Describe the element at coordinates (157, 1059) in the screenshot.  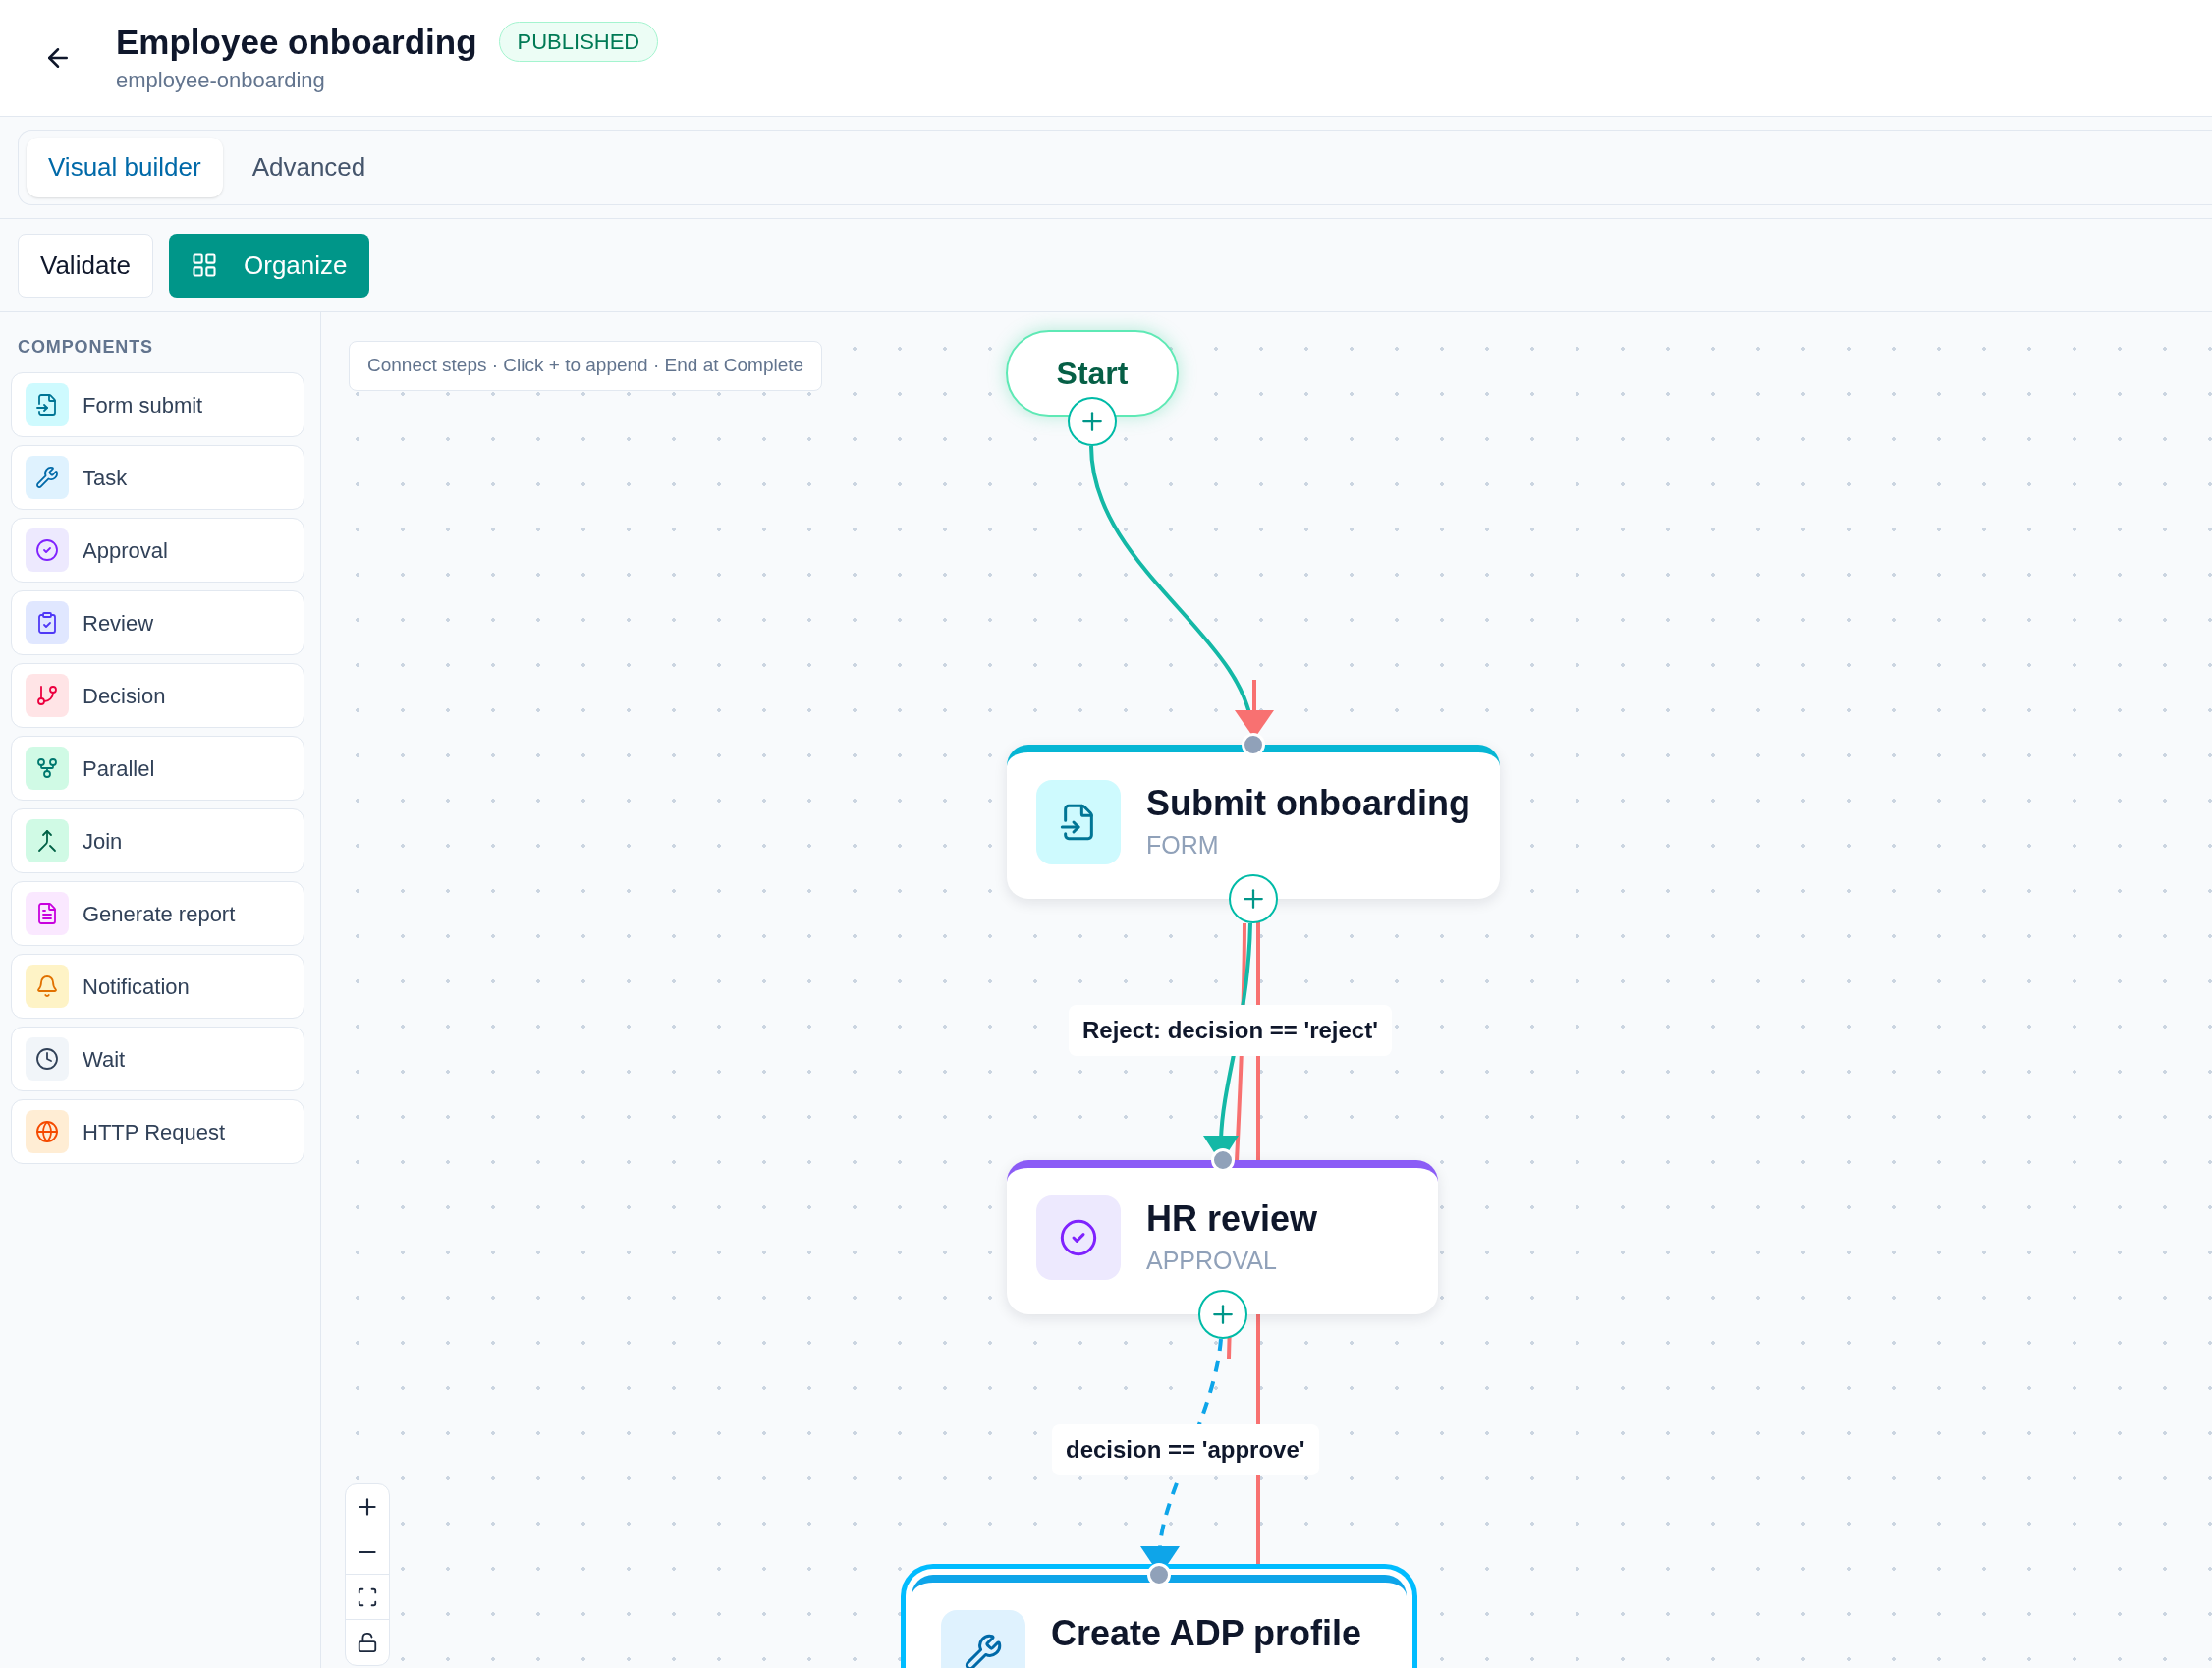
I see `component-item: Wait` at that location.